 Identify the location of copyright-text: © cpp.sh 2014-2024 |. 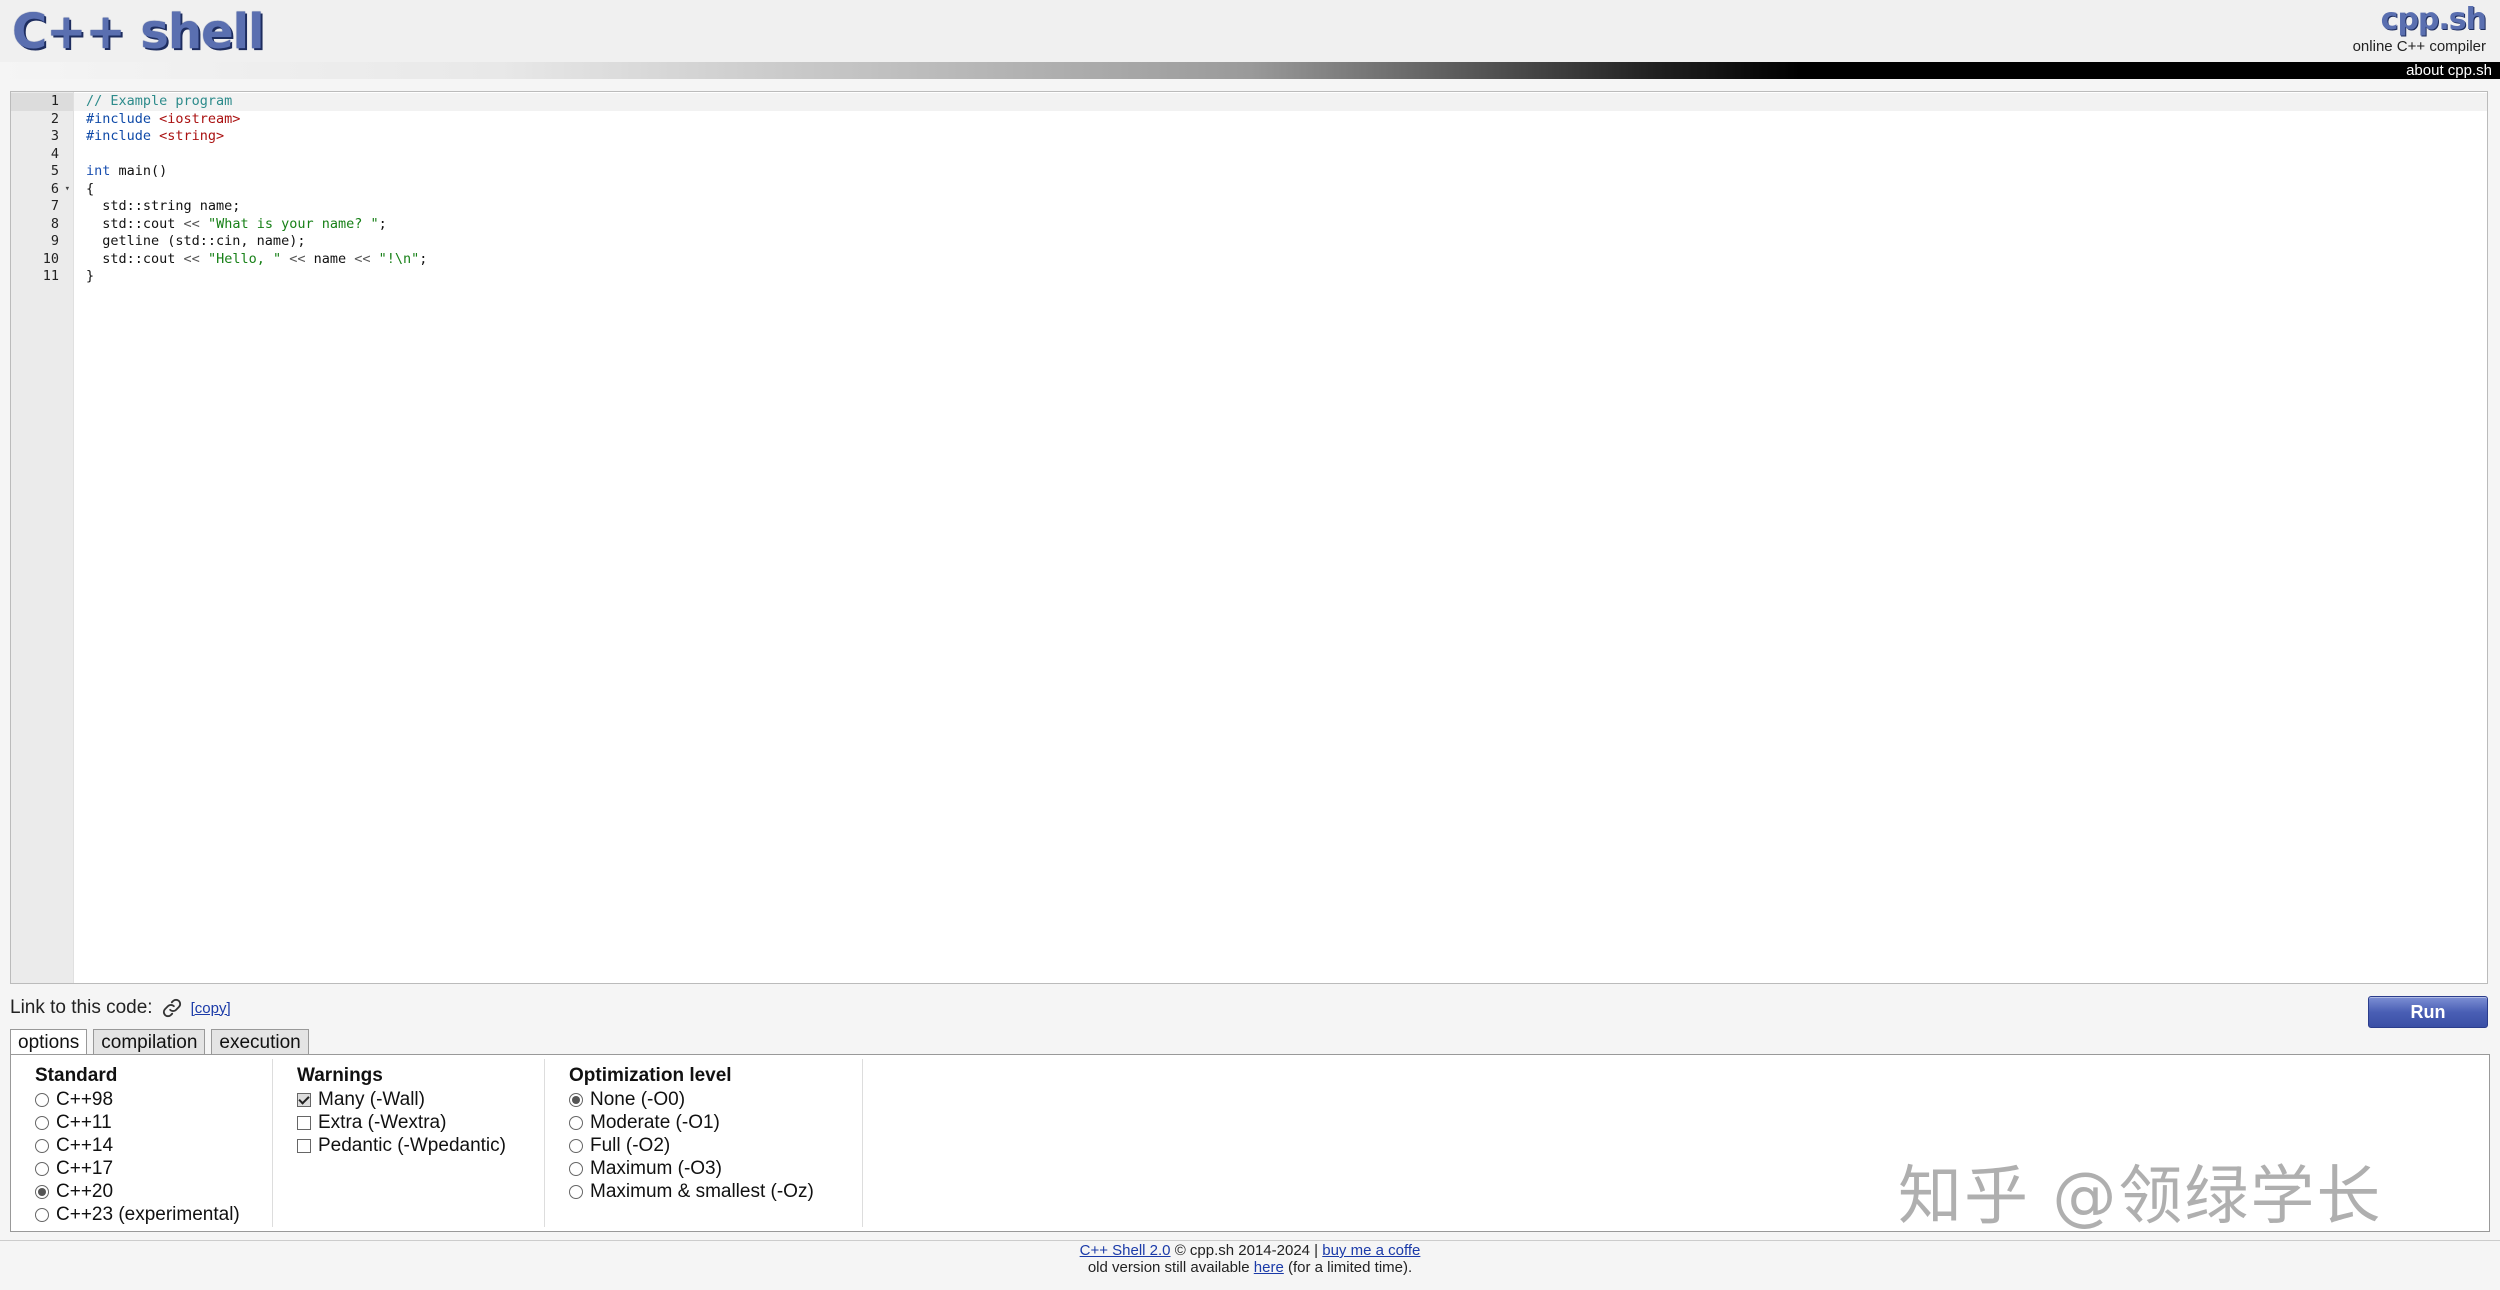
(1246, 1250).